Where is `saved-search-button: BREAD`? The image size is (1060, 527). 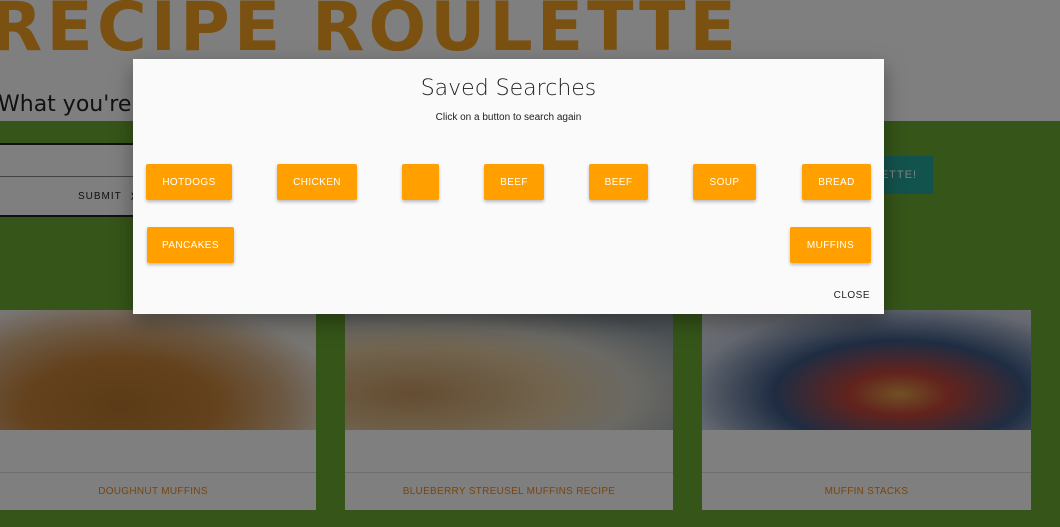 saved-search-button: BREAD is located at coordinates (836, 182).